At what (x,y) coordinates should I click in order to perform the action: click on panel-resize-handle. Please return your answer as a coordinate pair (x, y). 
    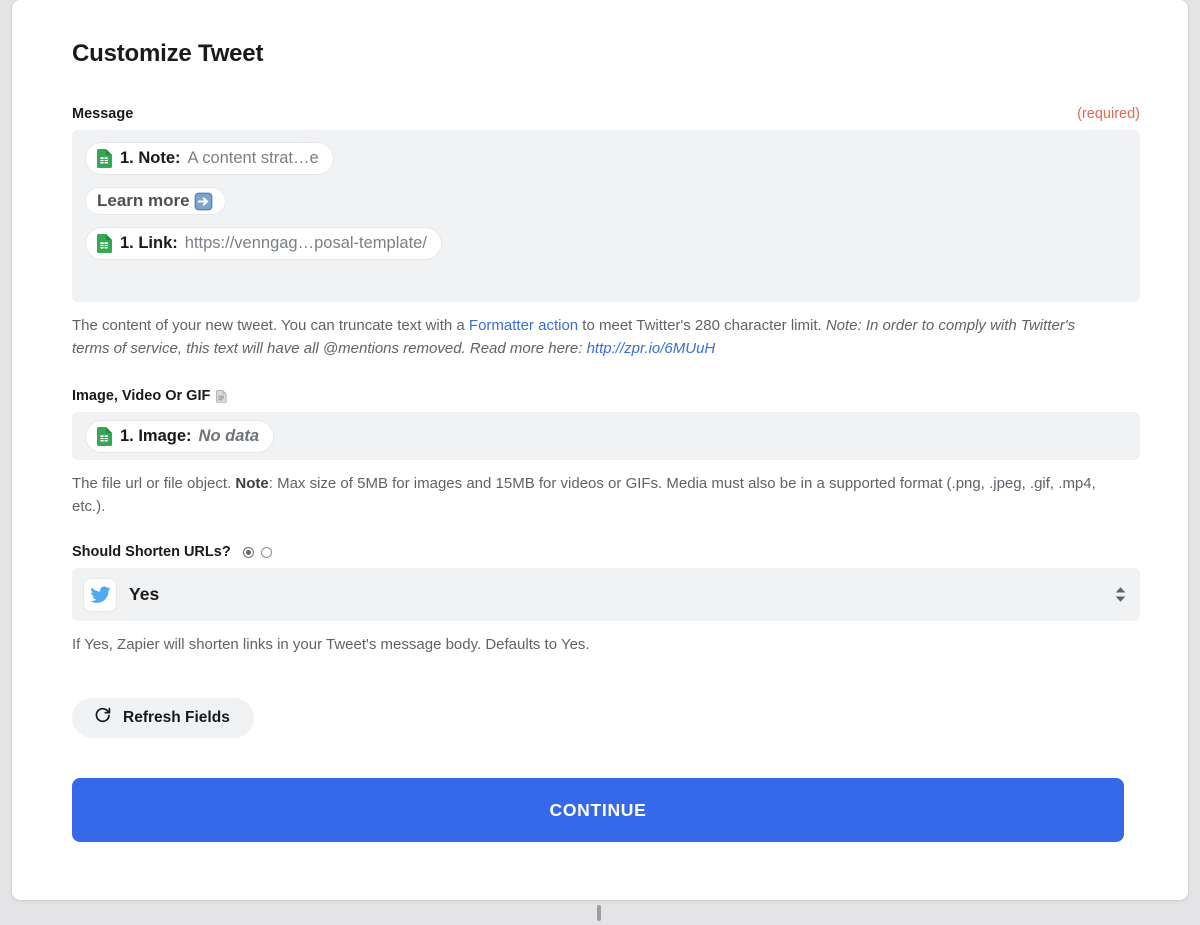
    Looking at the image, I should click on (599, 913).